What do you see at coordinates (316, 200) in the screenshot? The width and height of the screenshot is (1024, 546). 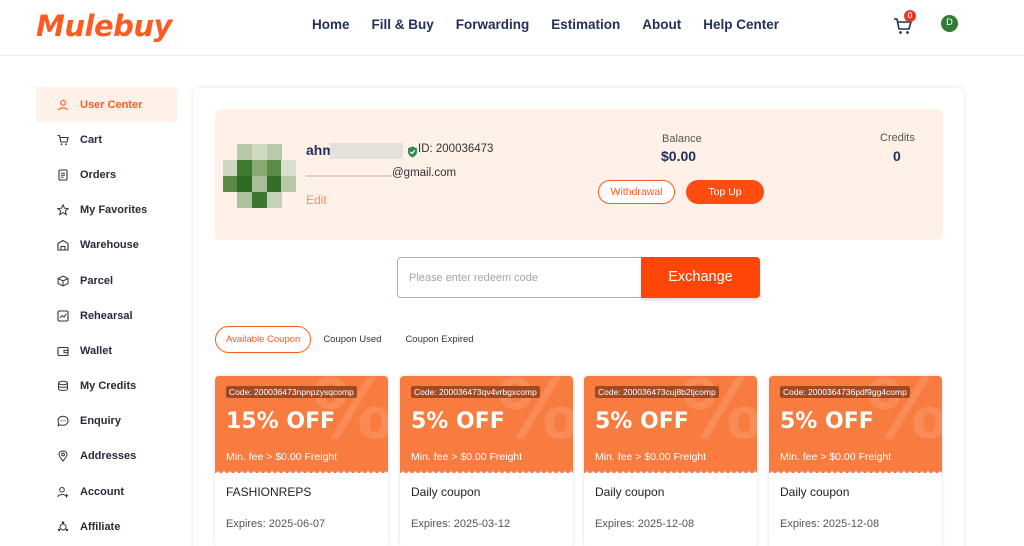 I see `edit-profile-link: Edit` at bounding box center [316, 200].